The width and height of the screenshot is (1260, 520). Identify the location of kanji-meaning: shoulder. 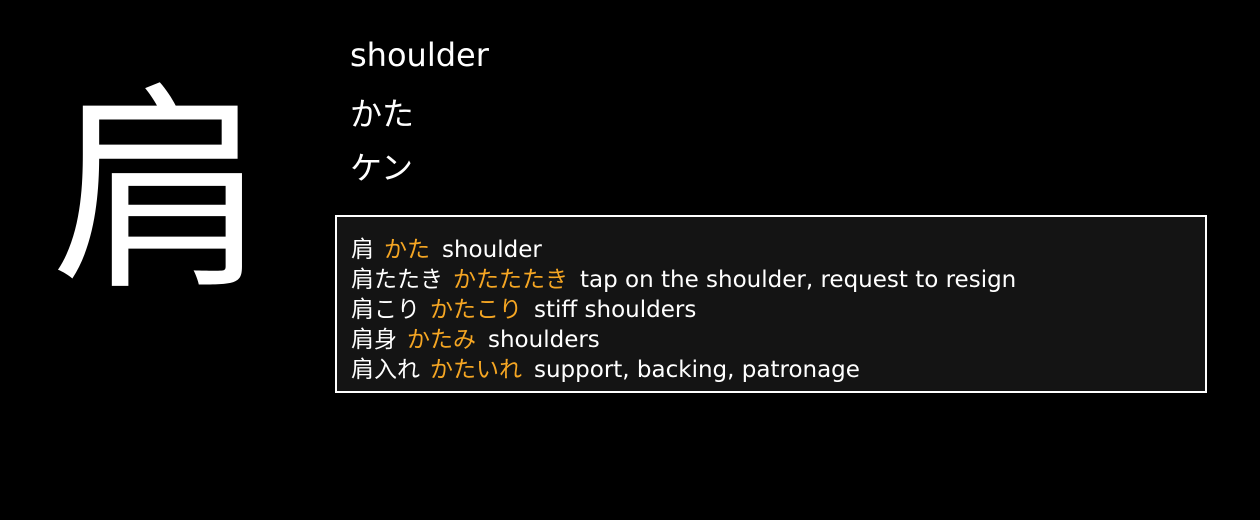
(419, 55).